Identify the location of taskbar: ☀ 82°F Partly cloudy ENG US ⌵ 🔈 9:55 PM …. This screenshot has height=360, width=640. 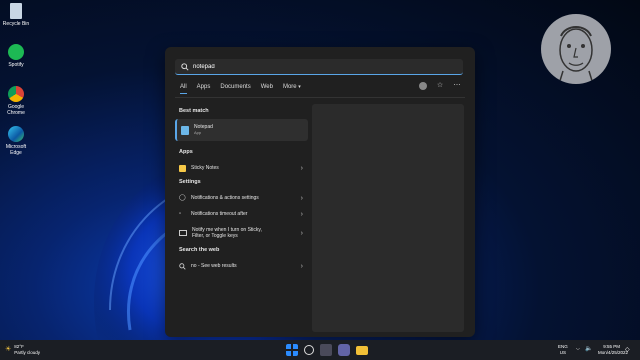
(320, 350).